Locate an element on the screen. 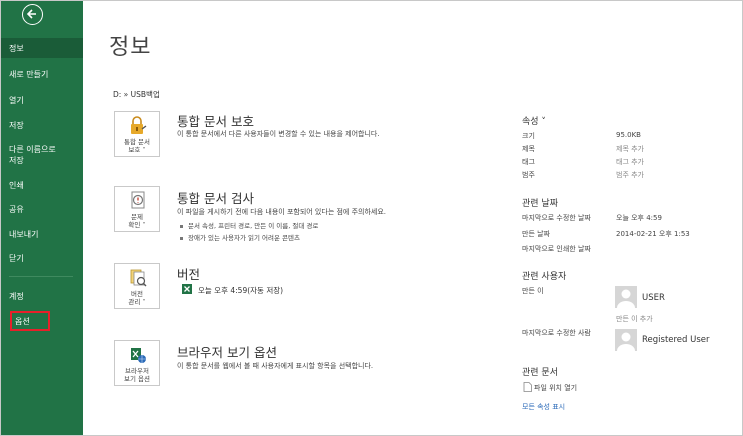 This screenshot has height=436, width=743. browser-description: 이 통합 문서를 웹에서 볼 때 사용자에게 표시할 항목을 선택합니다. is located at coordinates (275, 366).